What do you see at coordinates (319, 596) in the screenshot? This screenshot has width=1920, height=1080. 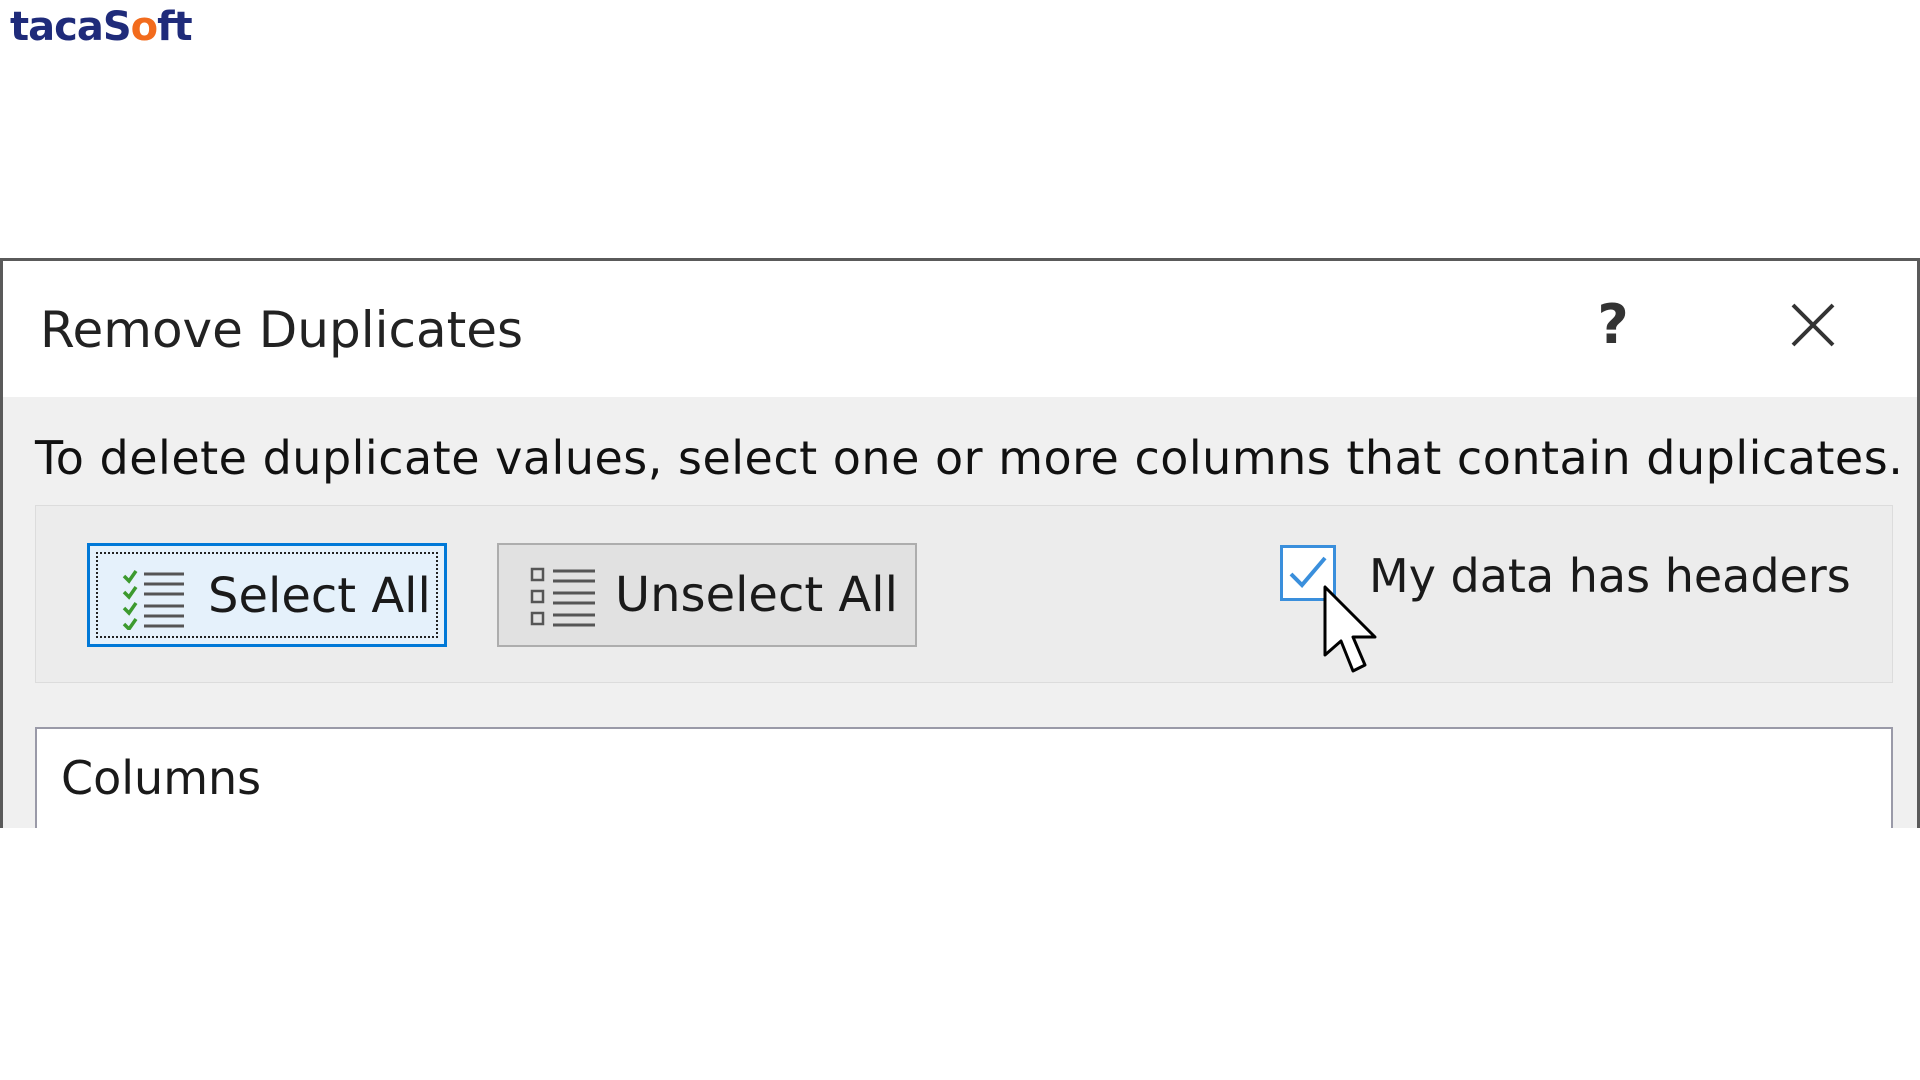 I see `select-all-label: Select All` at bounding box center [319, 596].